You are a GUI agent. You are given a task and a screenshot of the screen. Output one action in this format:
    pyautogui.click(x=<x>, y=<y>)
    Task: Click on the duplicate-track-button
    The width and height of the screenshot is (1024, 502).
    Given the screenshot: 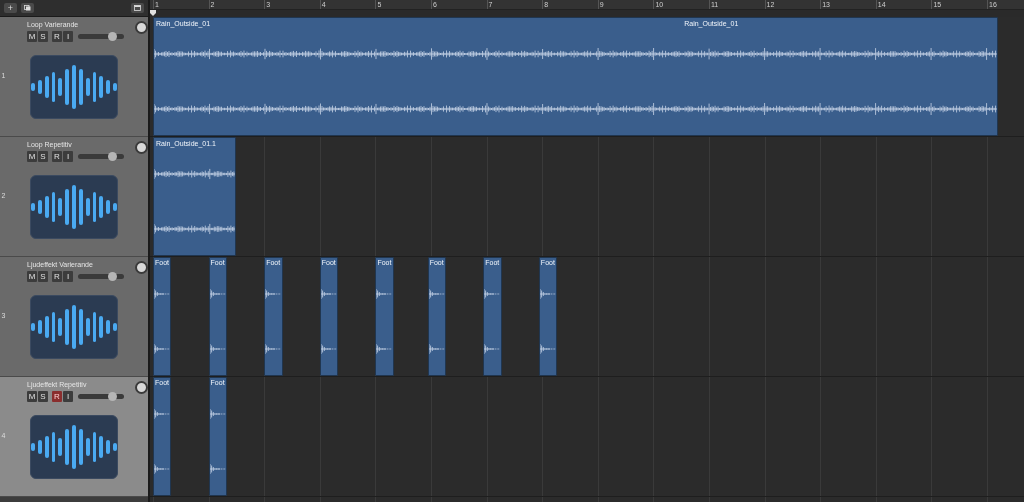 What is the action you would take?
    pyautogui.click(x=27, y=8)
    